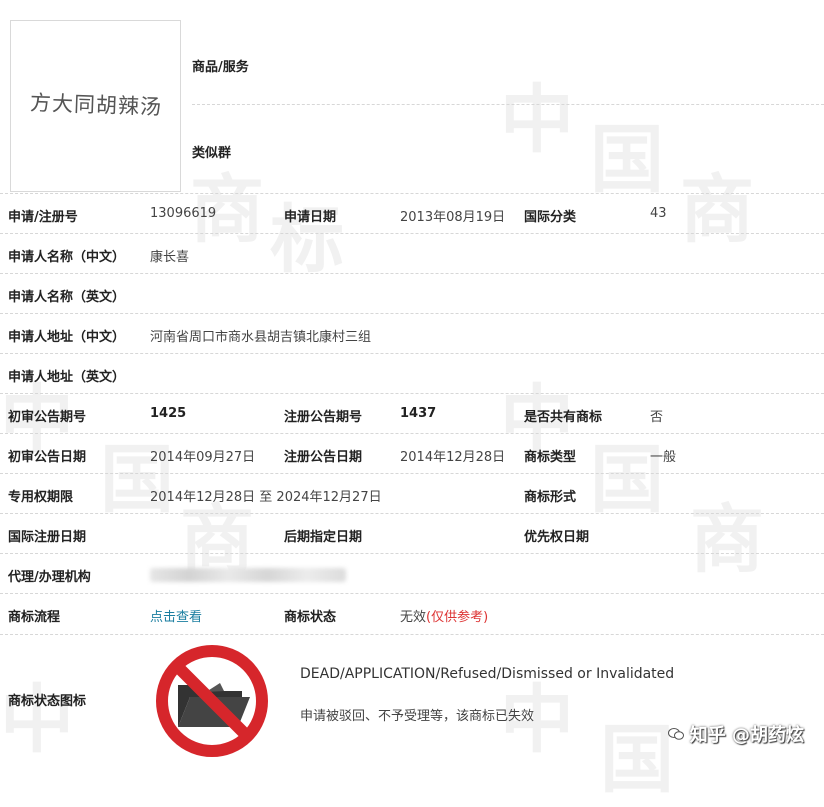 This screenshot has width=824, height=807. Describe the element at coordinates (746, 735) in the screenshot. I see `source-watermark-text: 知乎 @胡药炫` at that location.